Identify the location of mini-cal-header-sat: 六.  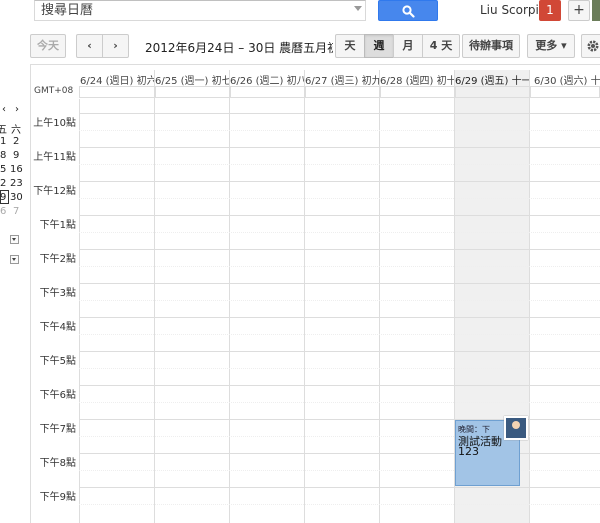
(16, 130).